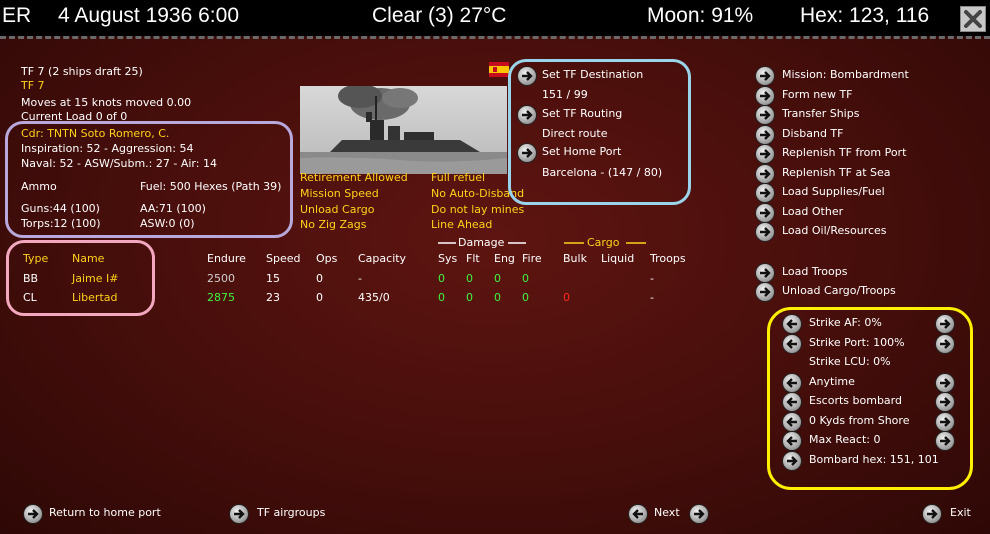  Describe the element at coordinates (149, 179) in the screenshot. I see `commander-highlight` at that location.